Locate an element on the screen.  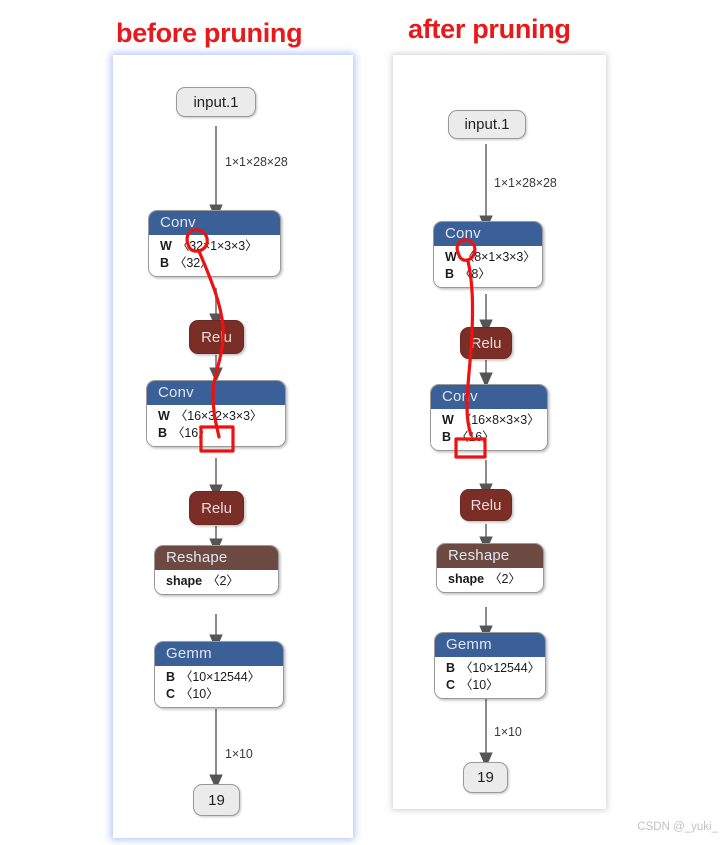
node-conv2-body: W 〈16×32×3×3〉 B 〈16〉 is located at coordinates (216, 425).